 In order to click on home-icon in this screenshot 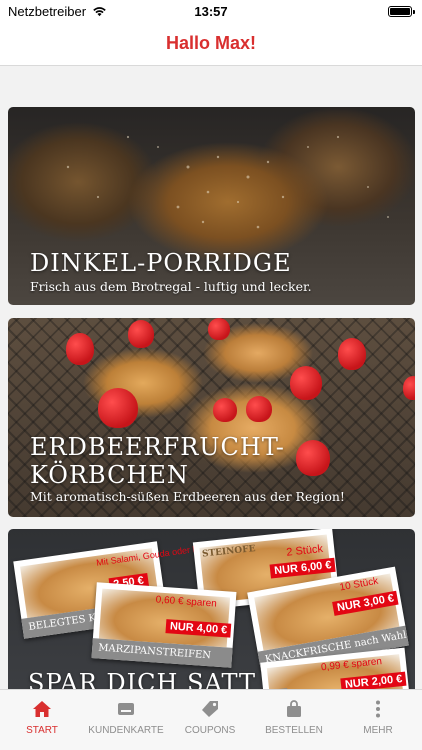, I will do `click(42, 709)`.